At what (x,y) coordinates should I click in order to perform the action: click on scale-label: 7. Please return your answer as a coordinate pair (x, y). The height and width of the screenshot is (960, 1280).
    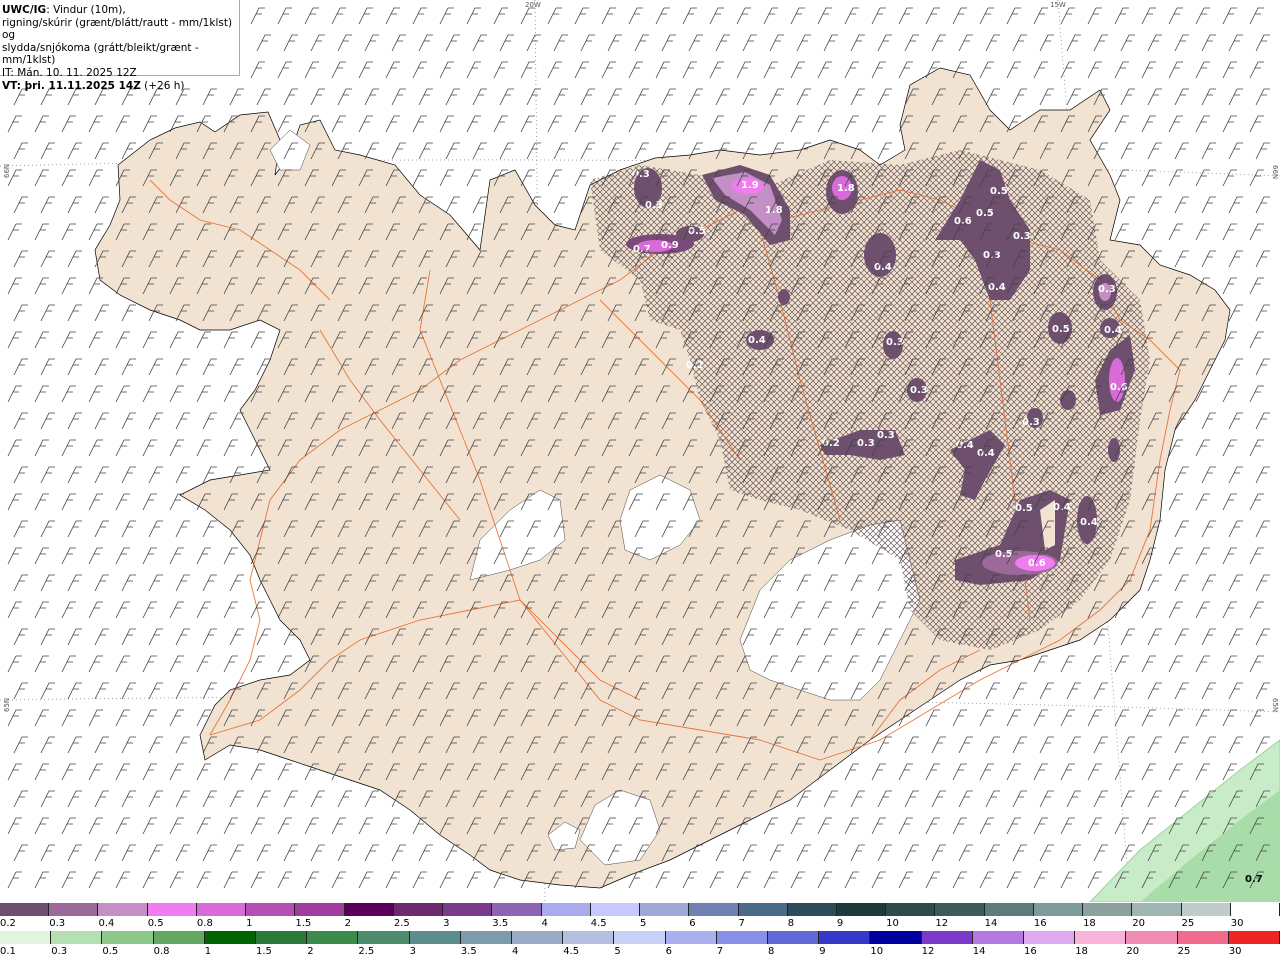
    Looking at the image, I should click on (720, 951).